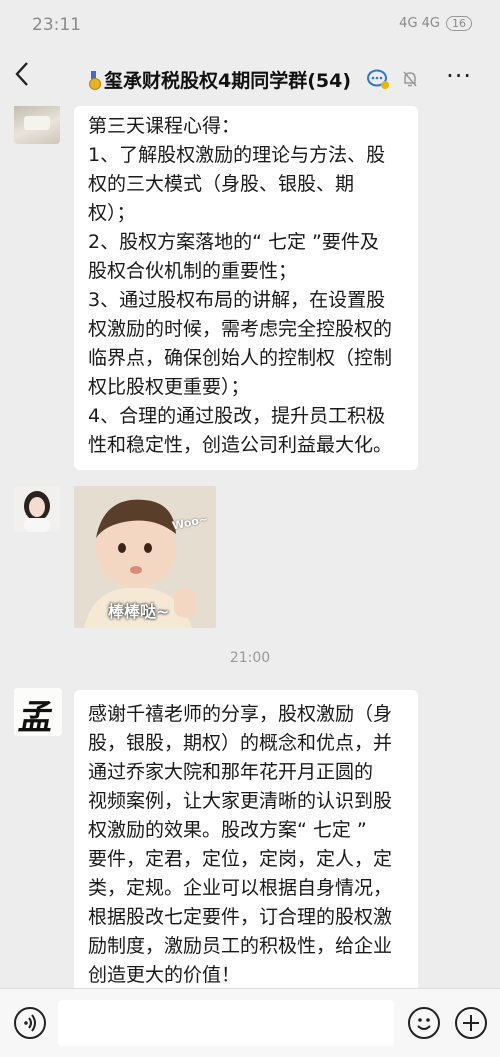 This screenshot has height=1057, width=500. I want to click on message-line: 通过乔家大院和那年花开月正圆的, so click(231, 772).